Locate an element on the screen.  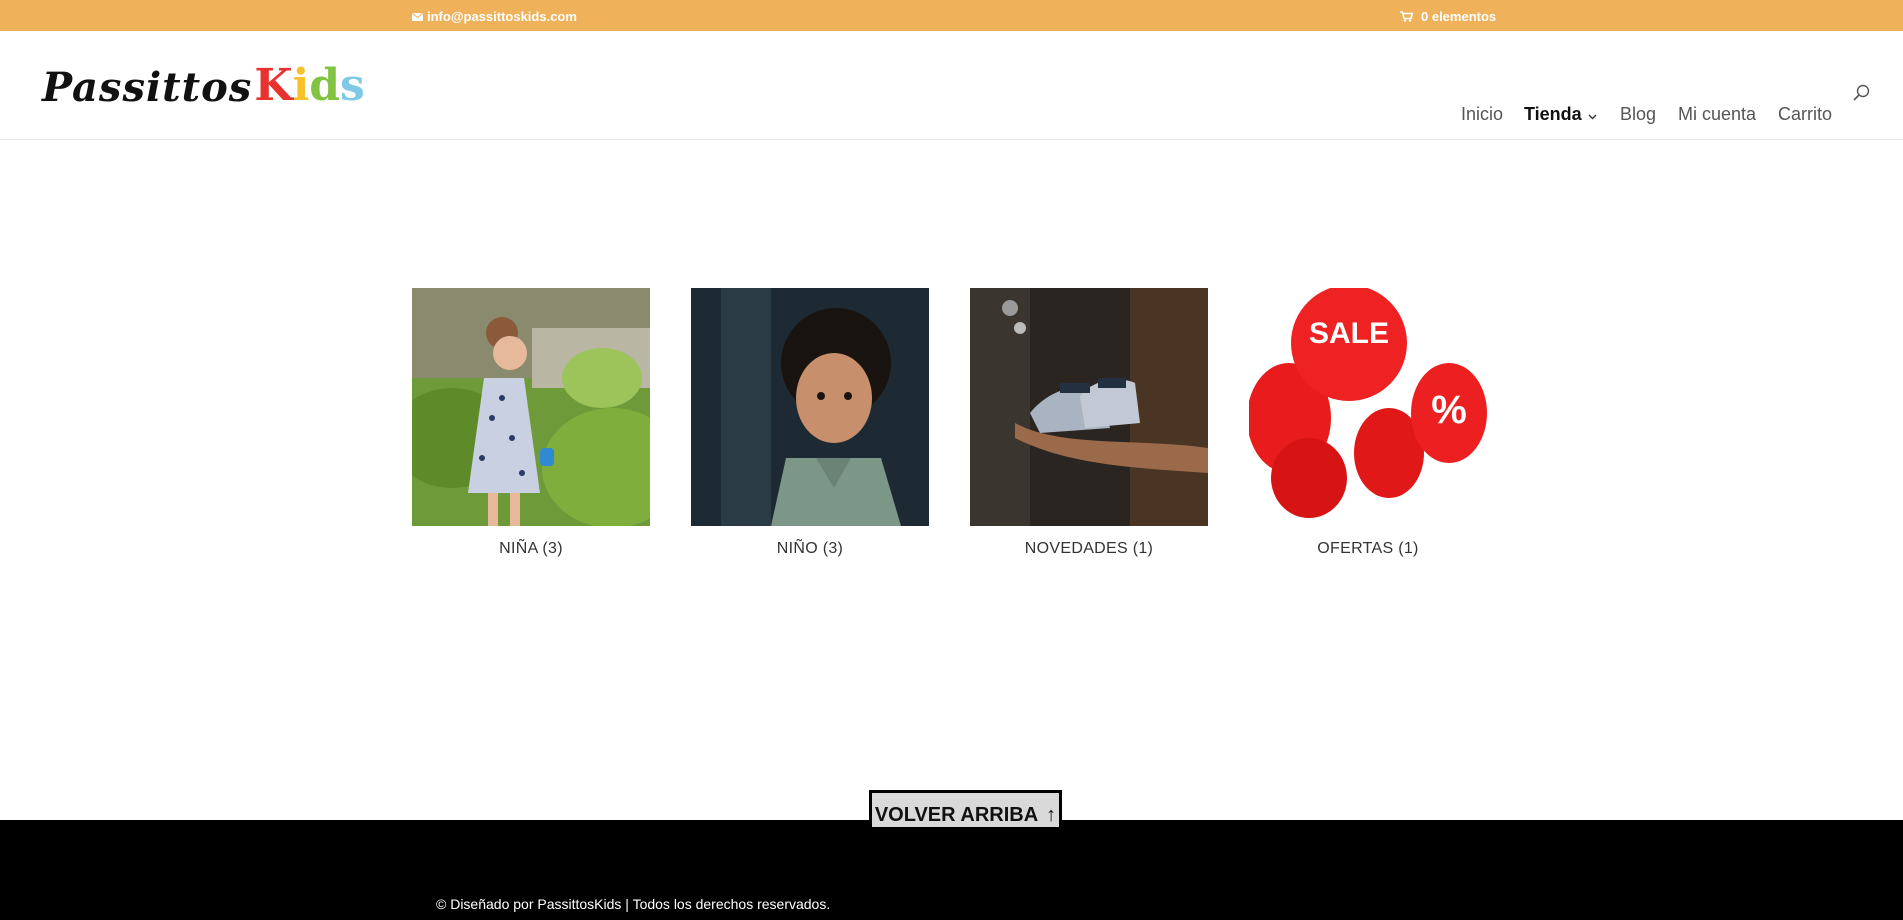
cart-icon is located at coordinates (1406, 16).